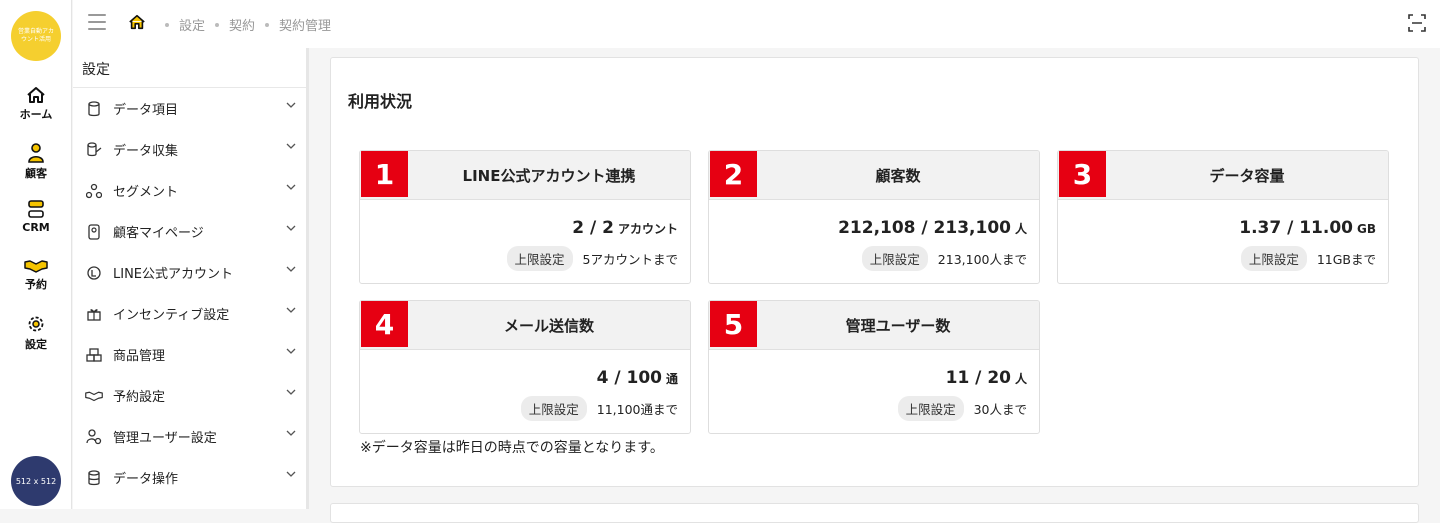 The height and width of the screenshot is (523, 1440). I want to click on usage-card-line-accounts: 1 LINE公式アカウント連携 2 / 2 アカウント 上限設定 5アカウントまで, so click(525, 217).